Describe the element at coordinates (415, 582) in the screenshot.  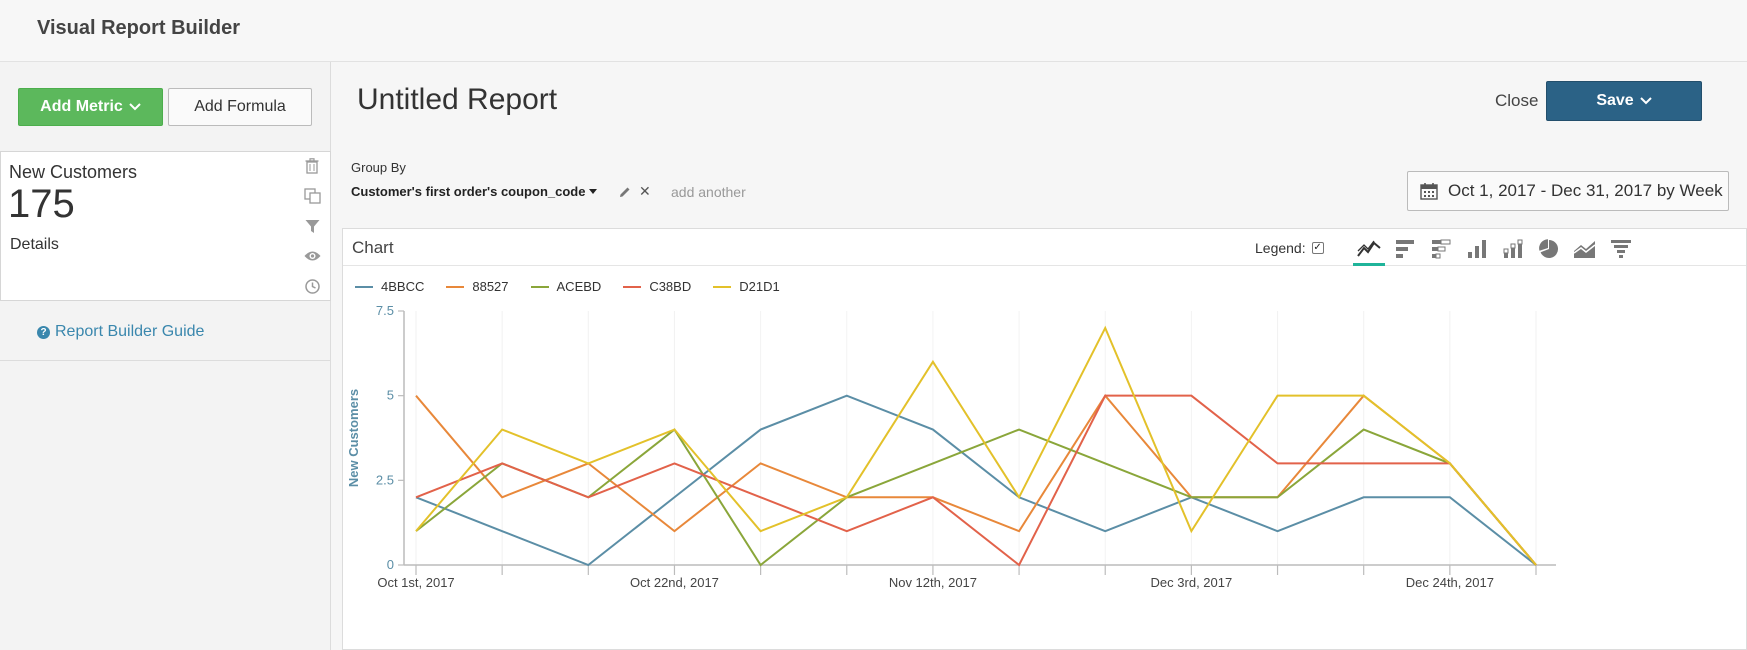
I see `x-tick-label: Oct 1st, 2017` at that location.